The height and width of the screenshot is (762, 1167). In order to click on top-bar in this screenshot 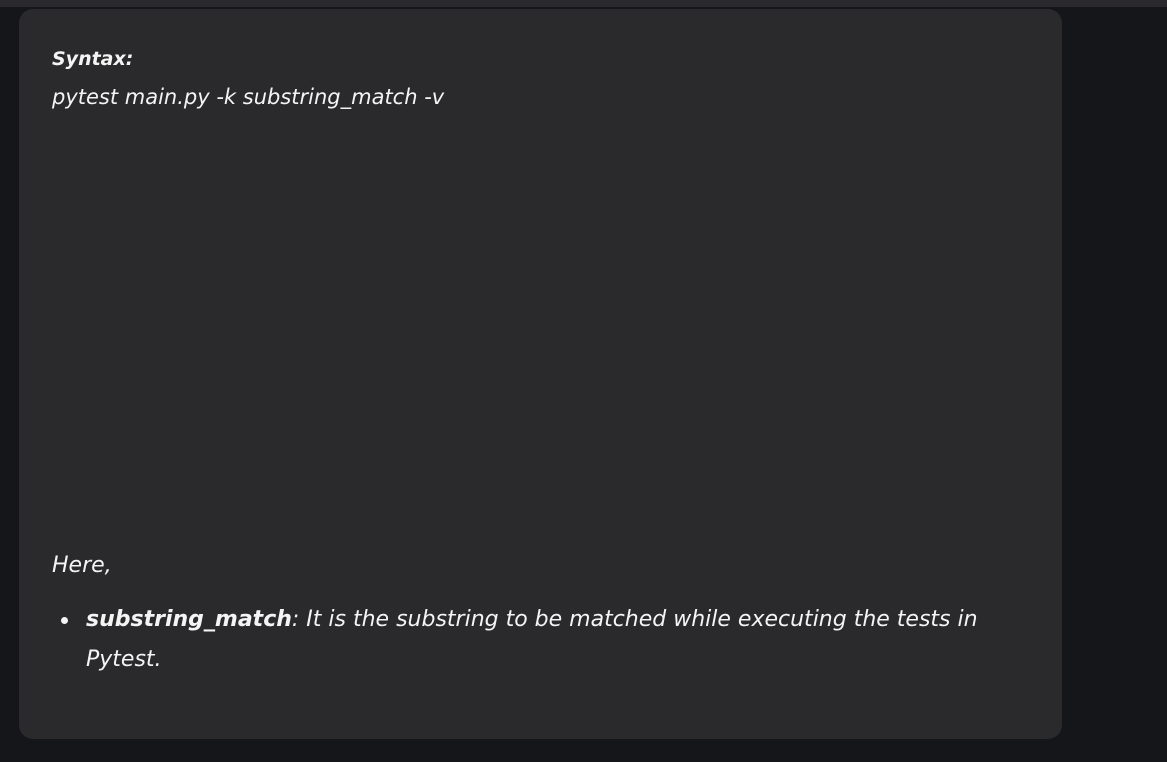, I will do `click(583, 3)`.